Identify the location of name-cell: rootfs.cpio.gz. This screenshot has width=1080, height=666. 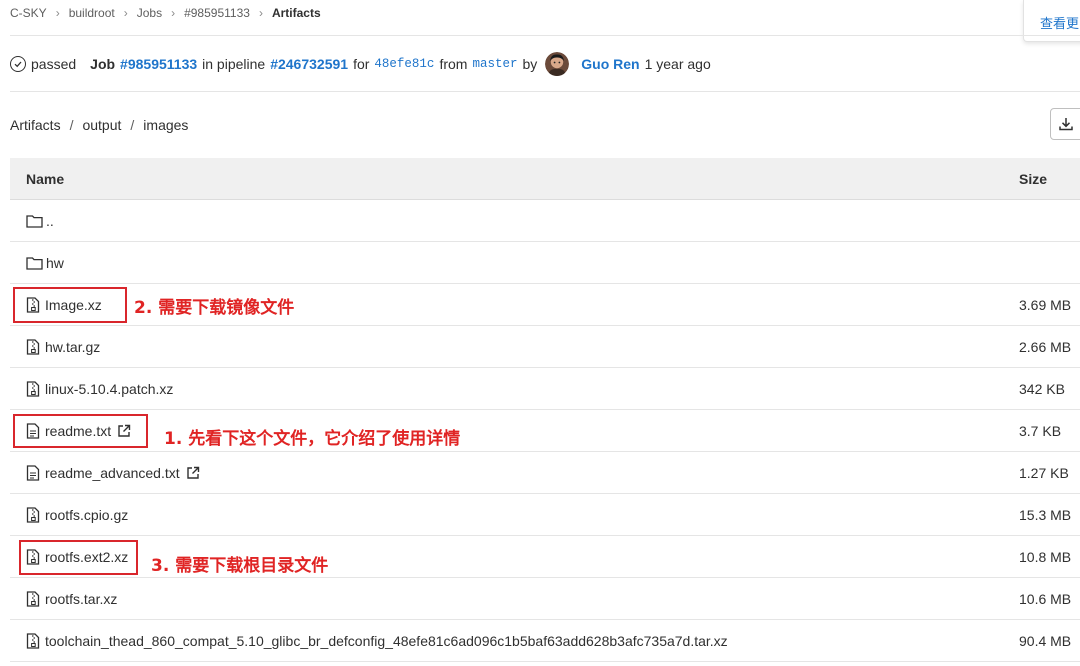
(77, 515).